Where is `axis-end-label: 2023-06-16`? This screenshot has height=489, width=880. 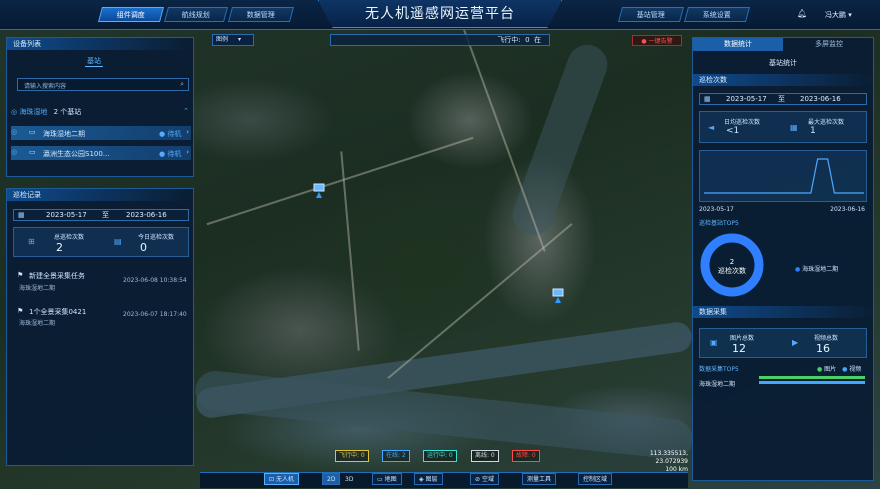
axis-end-label: 2023-06-16 is located at coordinates (847, 209).